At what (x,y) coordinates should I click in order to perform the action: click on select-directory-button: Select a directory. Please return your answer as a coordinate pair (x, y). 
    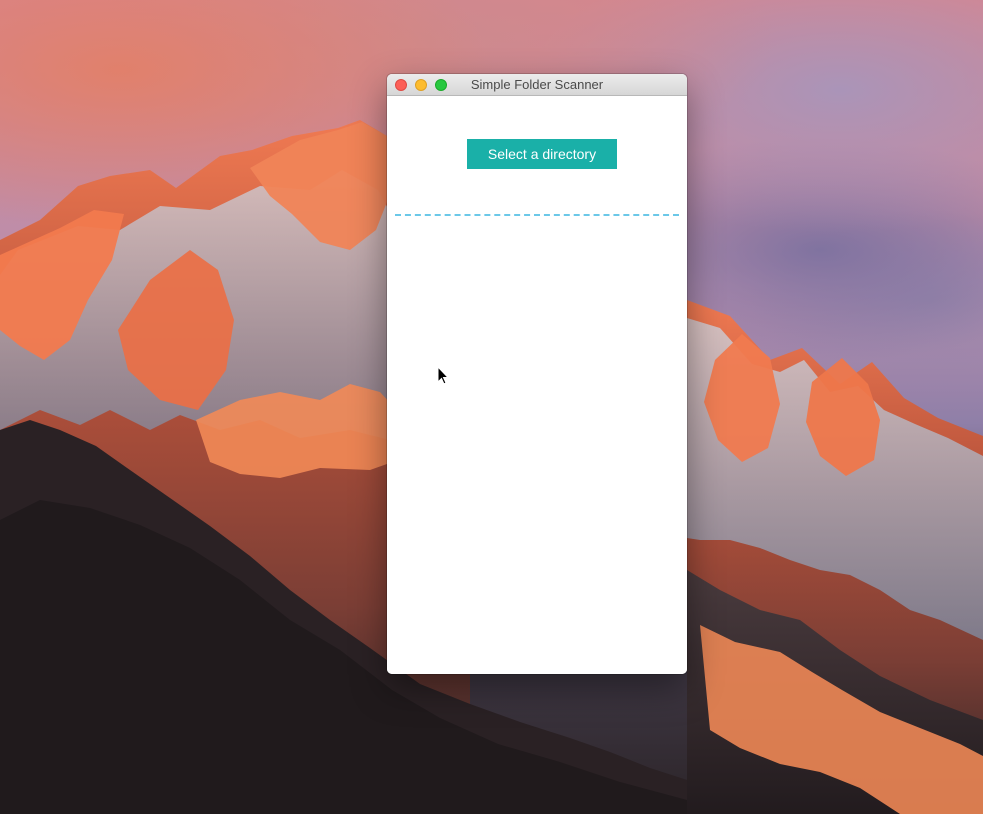
    Looking at the image, I should click on (542, 154).